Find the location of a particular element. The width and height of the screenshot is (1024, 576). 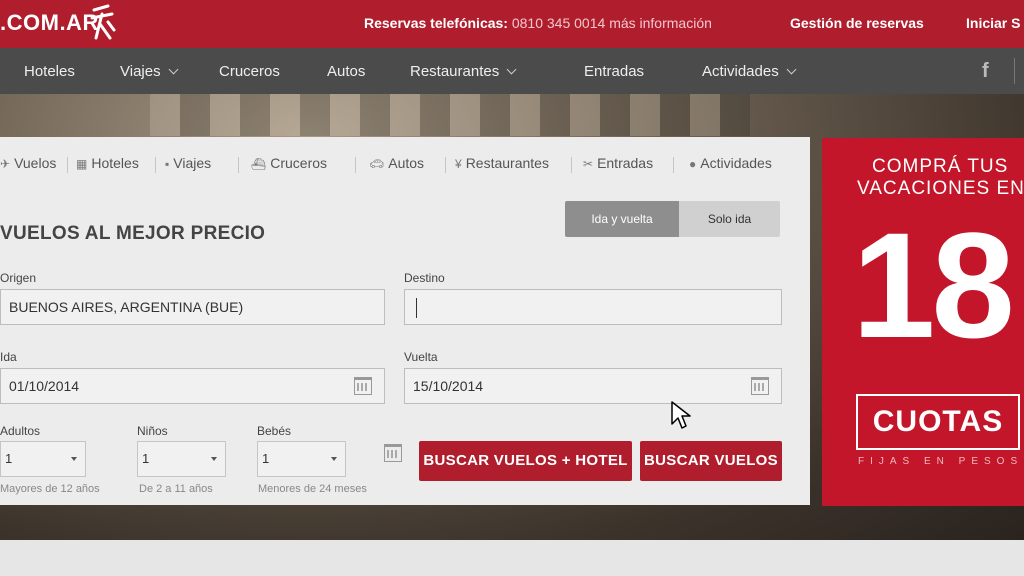

search-flights-hotel-button: BUSCAR VUELOS + HOTEL is located at coordinates (525, 461).